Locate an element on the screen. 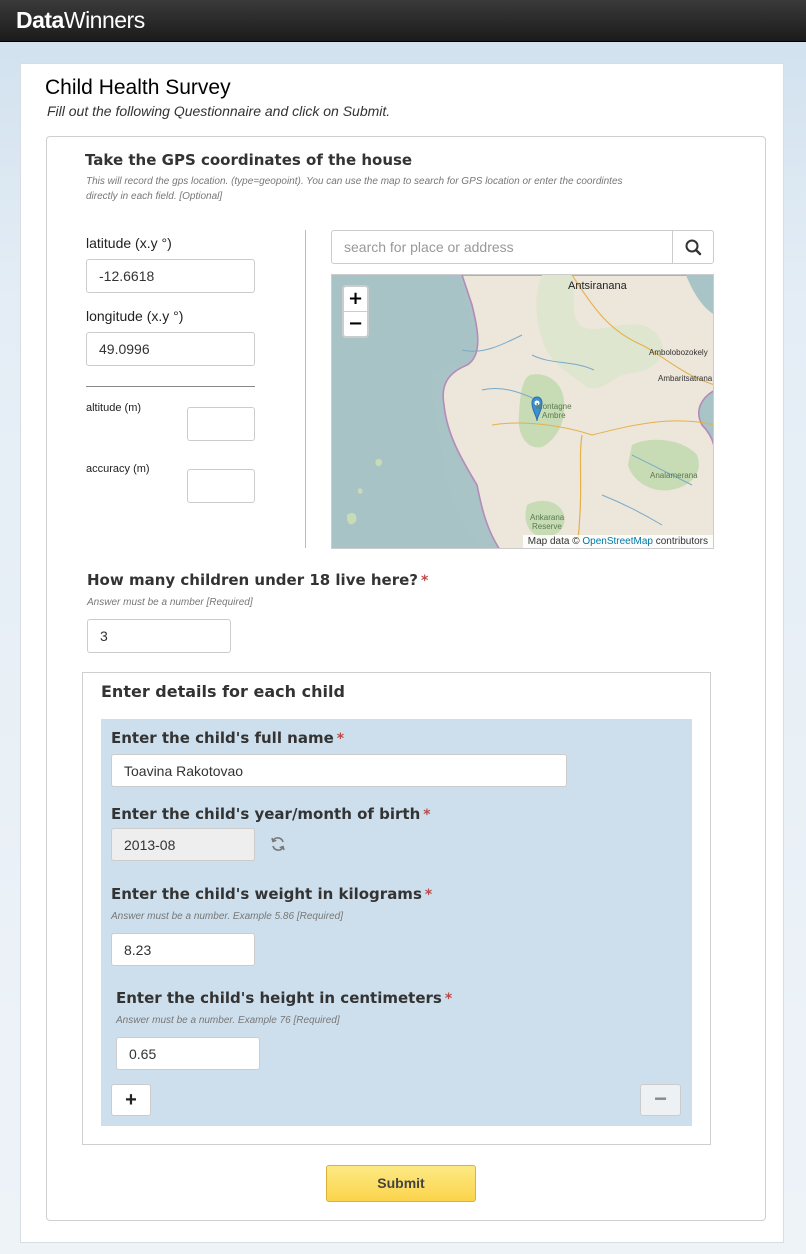 This screenshot has height=1254, width=806. altitude-label: altitude (m) is located at coordinates (114, 408).